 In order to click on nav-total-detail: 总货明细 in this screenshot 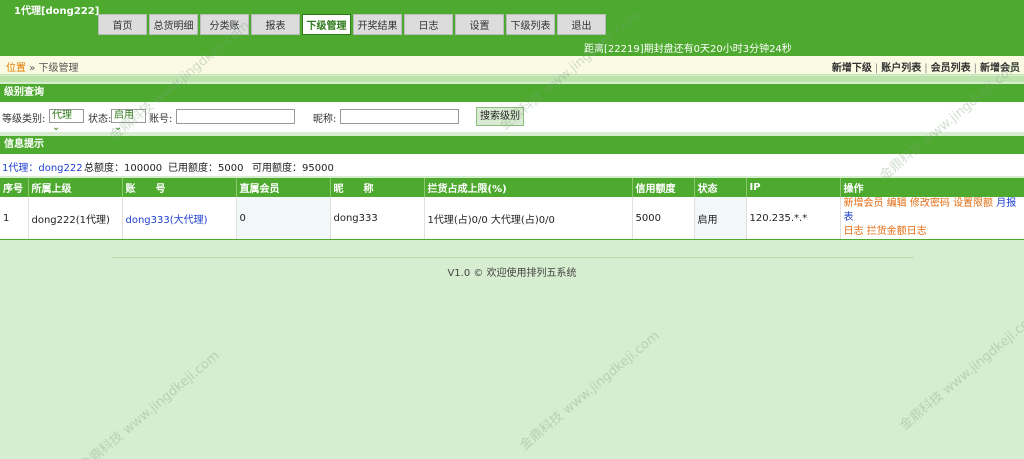, I will do `click(173, 24)`.